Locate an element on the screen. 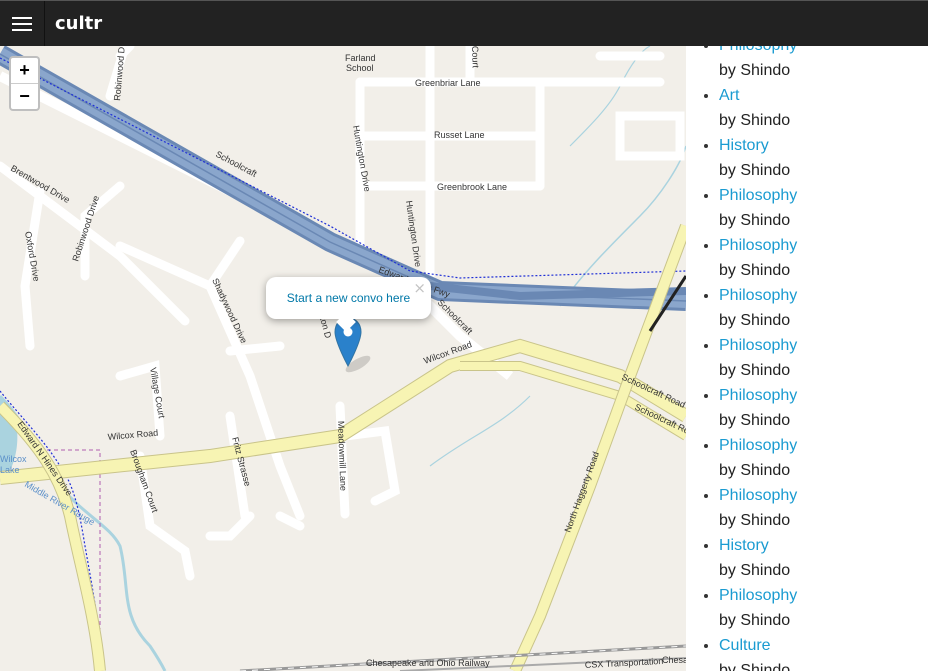 This screenshot has width=928, height=671. zoom-control: + − is located at coordinates (24, 83).